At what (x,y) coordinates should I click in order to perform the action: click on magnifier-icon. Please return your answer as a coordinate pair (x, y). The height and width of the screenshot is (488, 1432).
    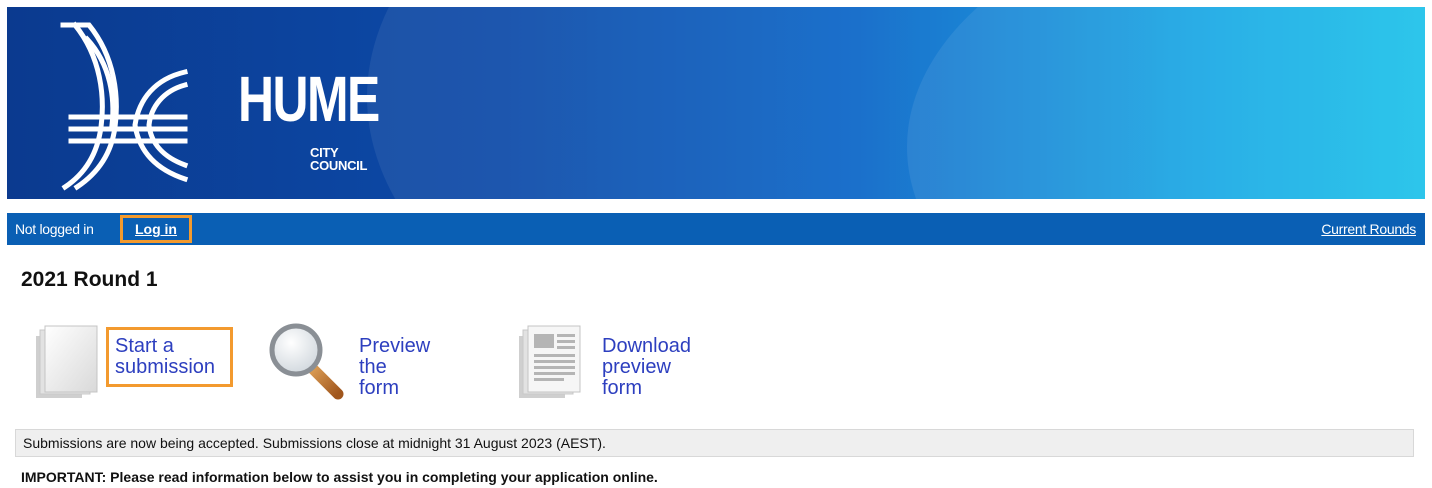
    Looking at the image, I should click on (306, 361).